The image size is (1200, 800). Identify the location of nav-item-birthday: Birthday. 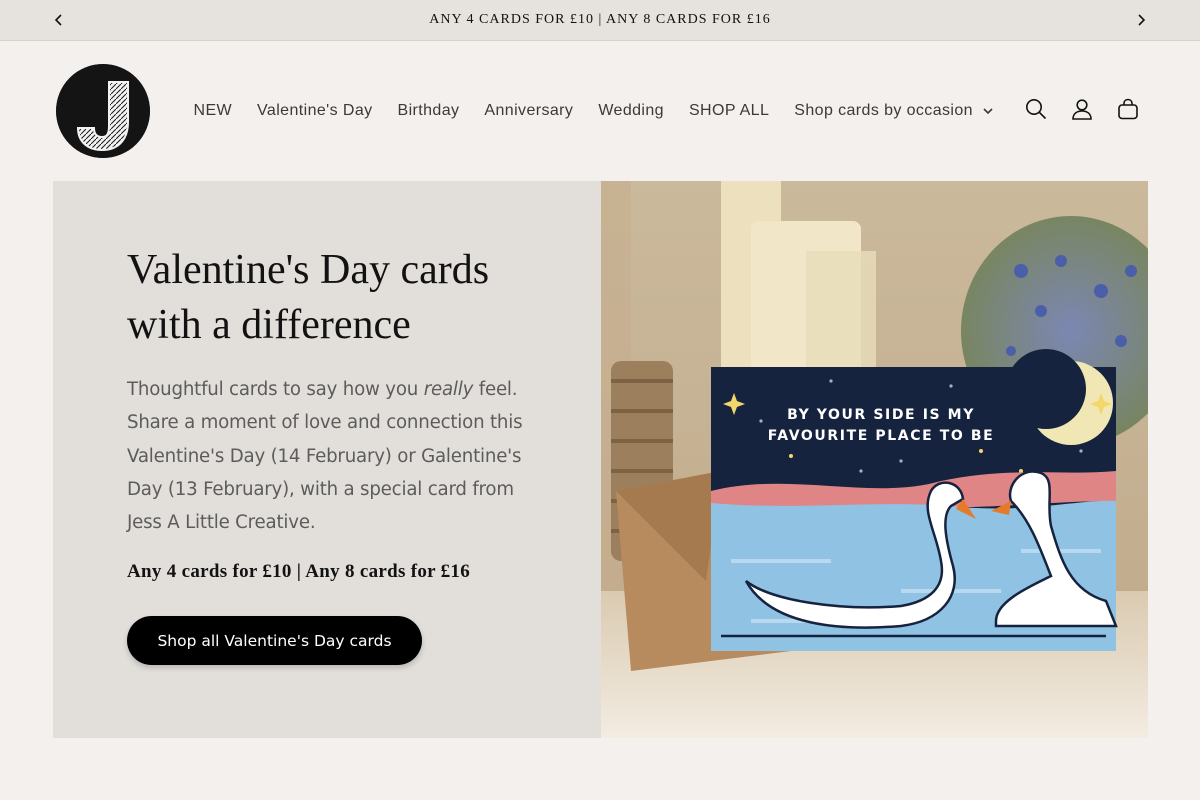
(429, 111).